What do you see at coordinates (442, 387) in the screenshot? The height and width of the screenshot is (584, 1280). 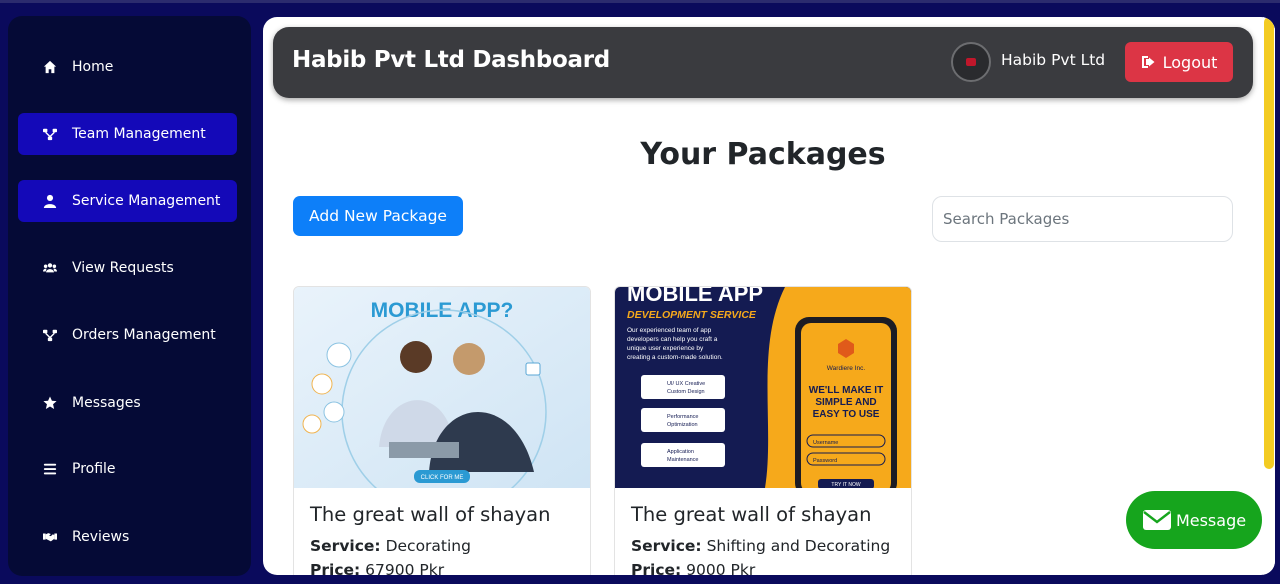 I see `package-image: MOBILE APP? CLICK FOR ME` at bounding box center [442, 387].